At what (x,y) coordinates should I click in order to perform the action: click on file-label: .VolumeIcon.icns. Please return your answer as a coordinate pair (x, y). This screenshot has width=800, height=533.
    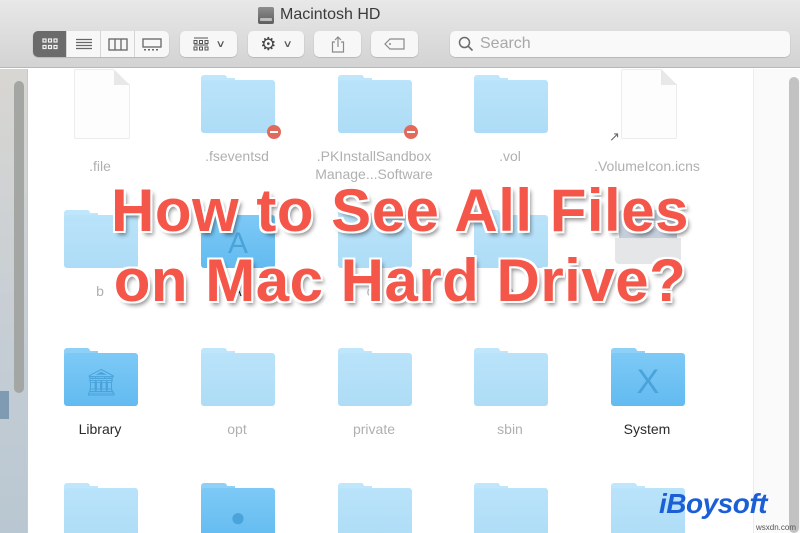
    Looking at the image, I should click on (647, 166).